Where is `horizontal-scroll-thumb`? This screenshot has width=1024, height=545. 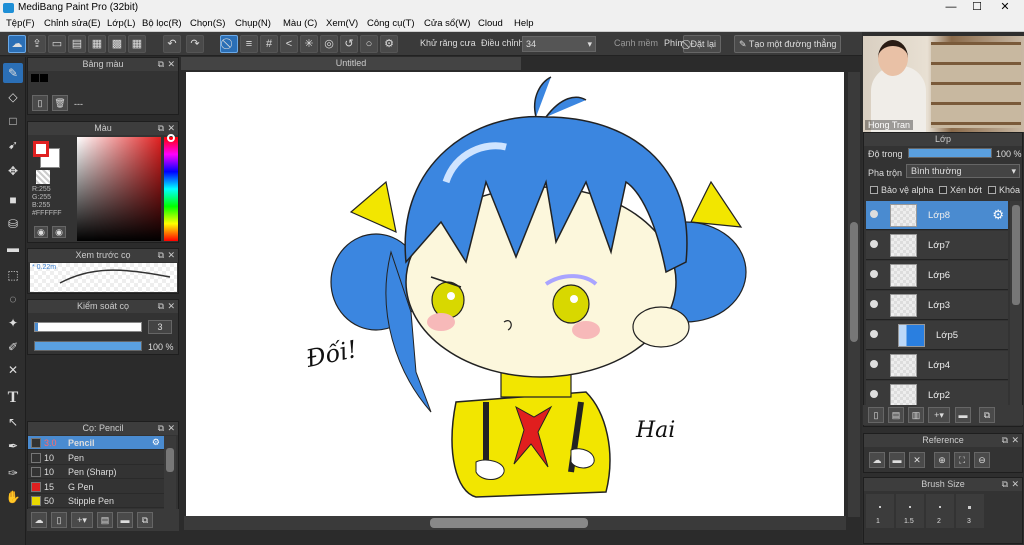
horizontal-scroll-thumb is located at coordinates (509, 523).